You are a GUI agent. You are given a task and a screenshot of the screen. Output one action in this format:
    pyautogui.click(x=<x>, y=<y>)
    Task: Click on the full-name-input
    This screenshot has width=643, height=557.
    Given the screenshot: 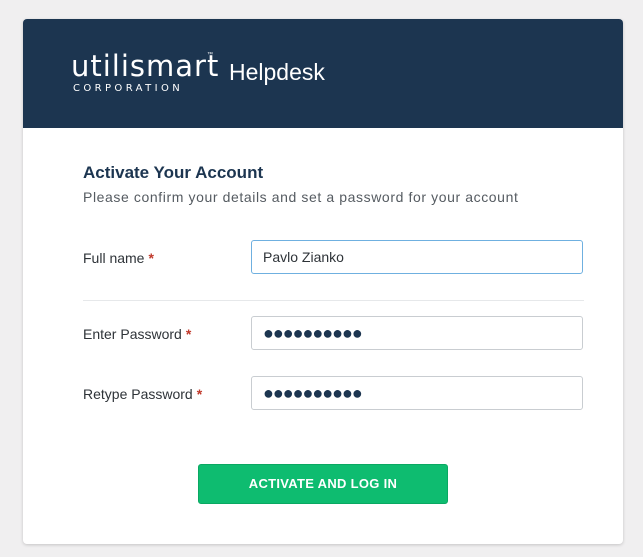 What is the action you would take?
    pyautogui.click(x=417, y=257)
    